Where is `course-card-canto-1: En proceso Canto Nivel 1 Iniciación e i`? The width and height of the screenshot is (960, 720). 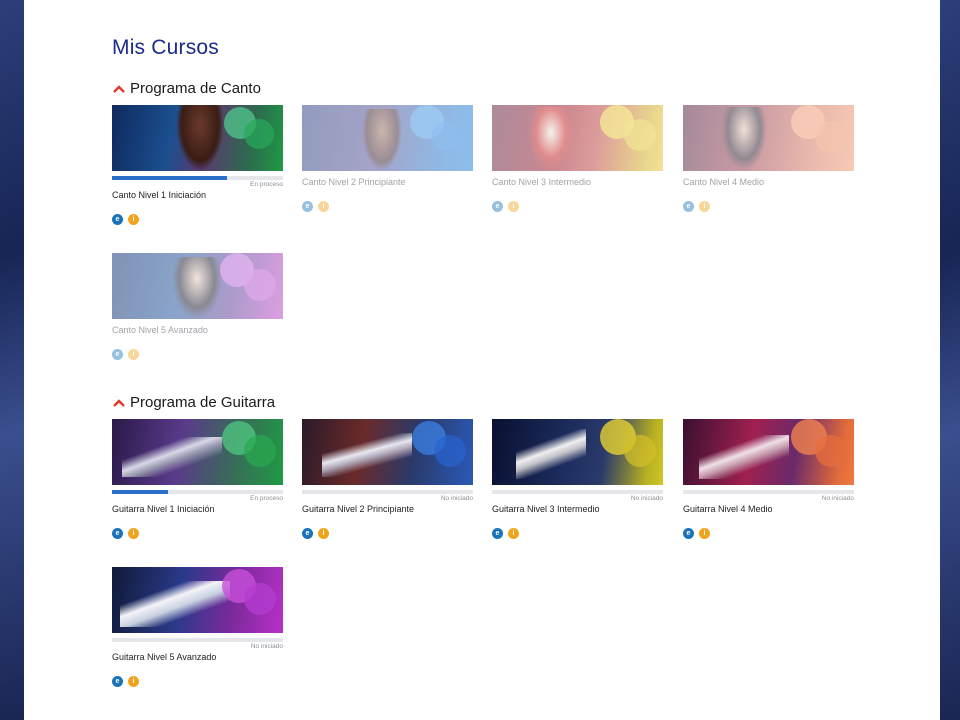 course-card-canto-1: En proceso Canto Nivel 1 Iniciación e i is located at coordinates (197, 165).